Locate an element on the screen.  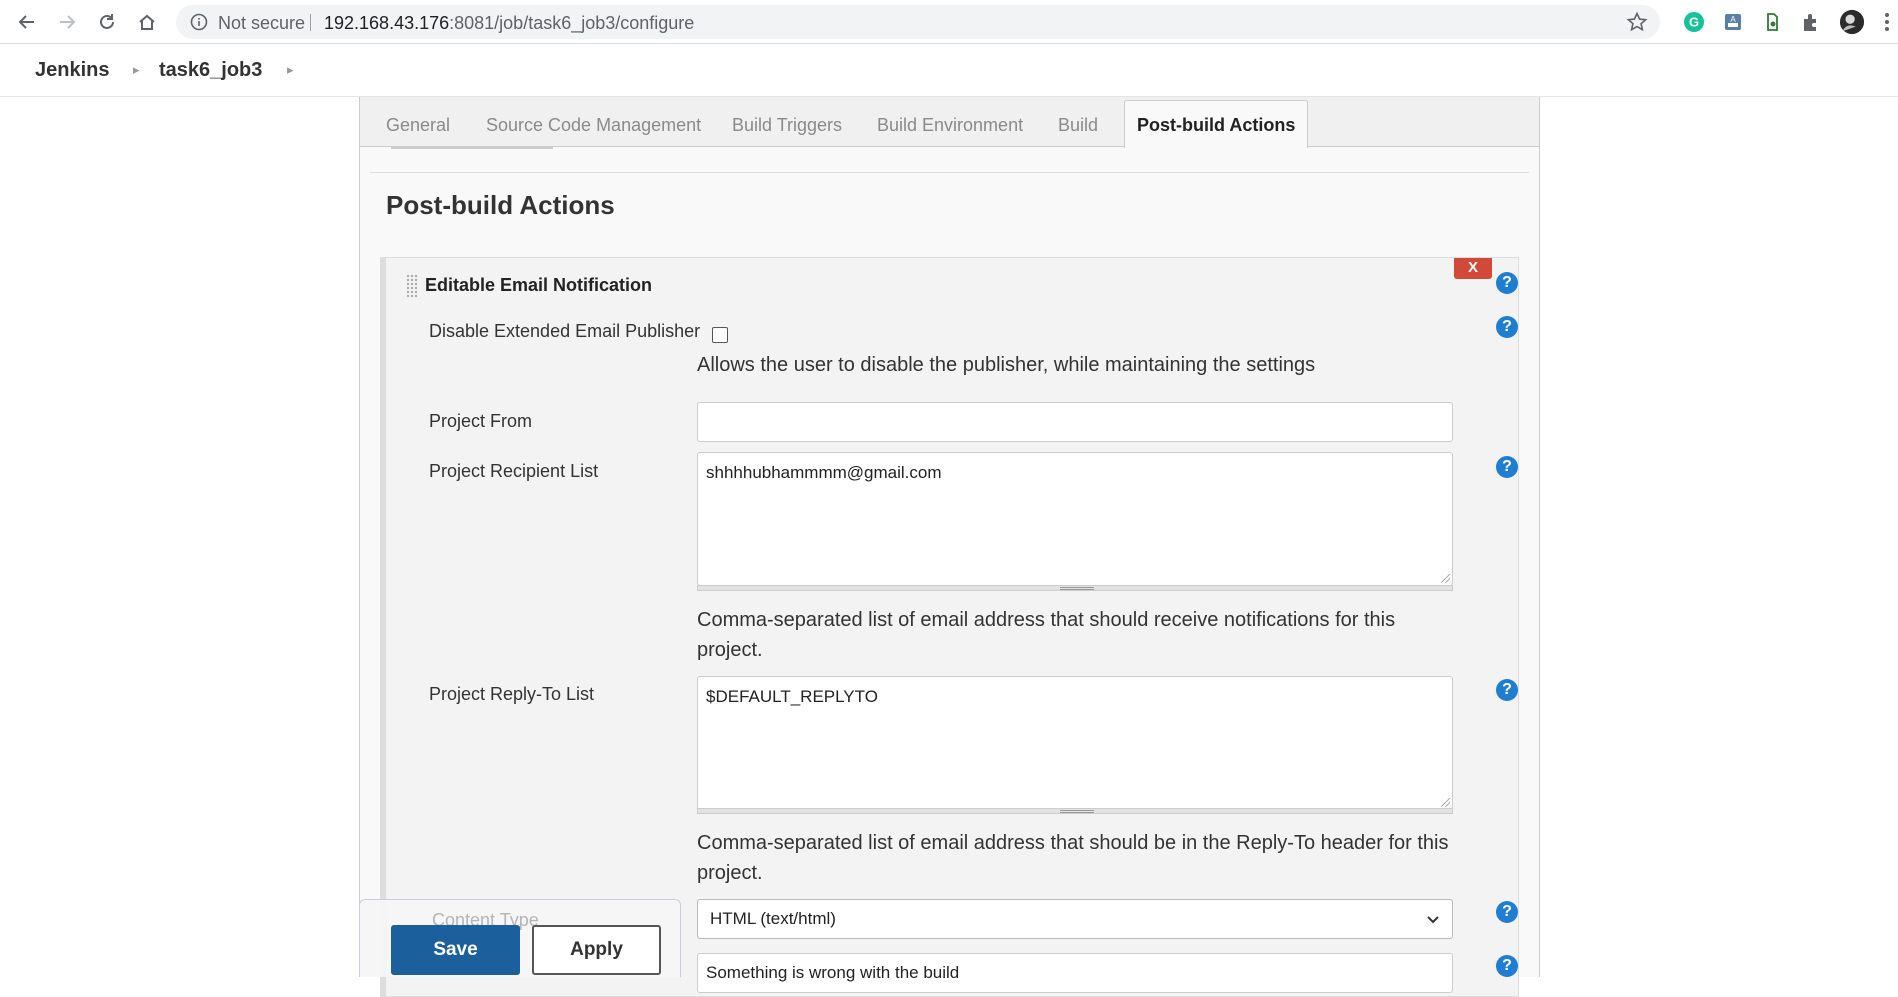
forward-icon is located at coordinates (67, 22).